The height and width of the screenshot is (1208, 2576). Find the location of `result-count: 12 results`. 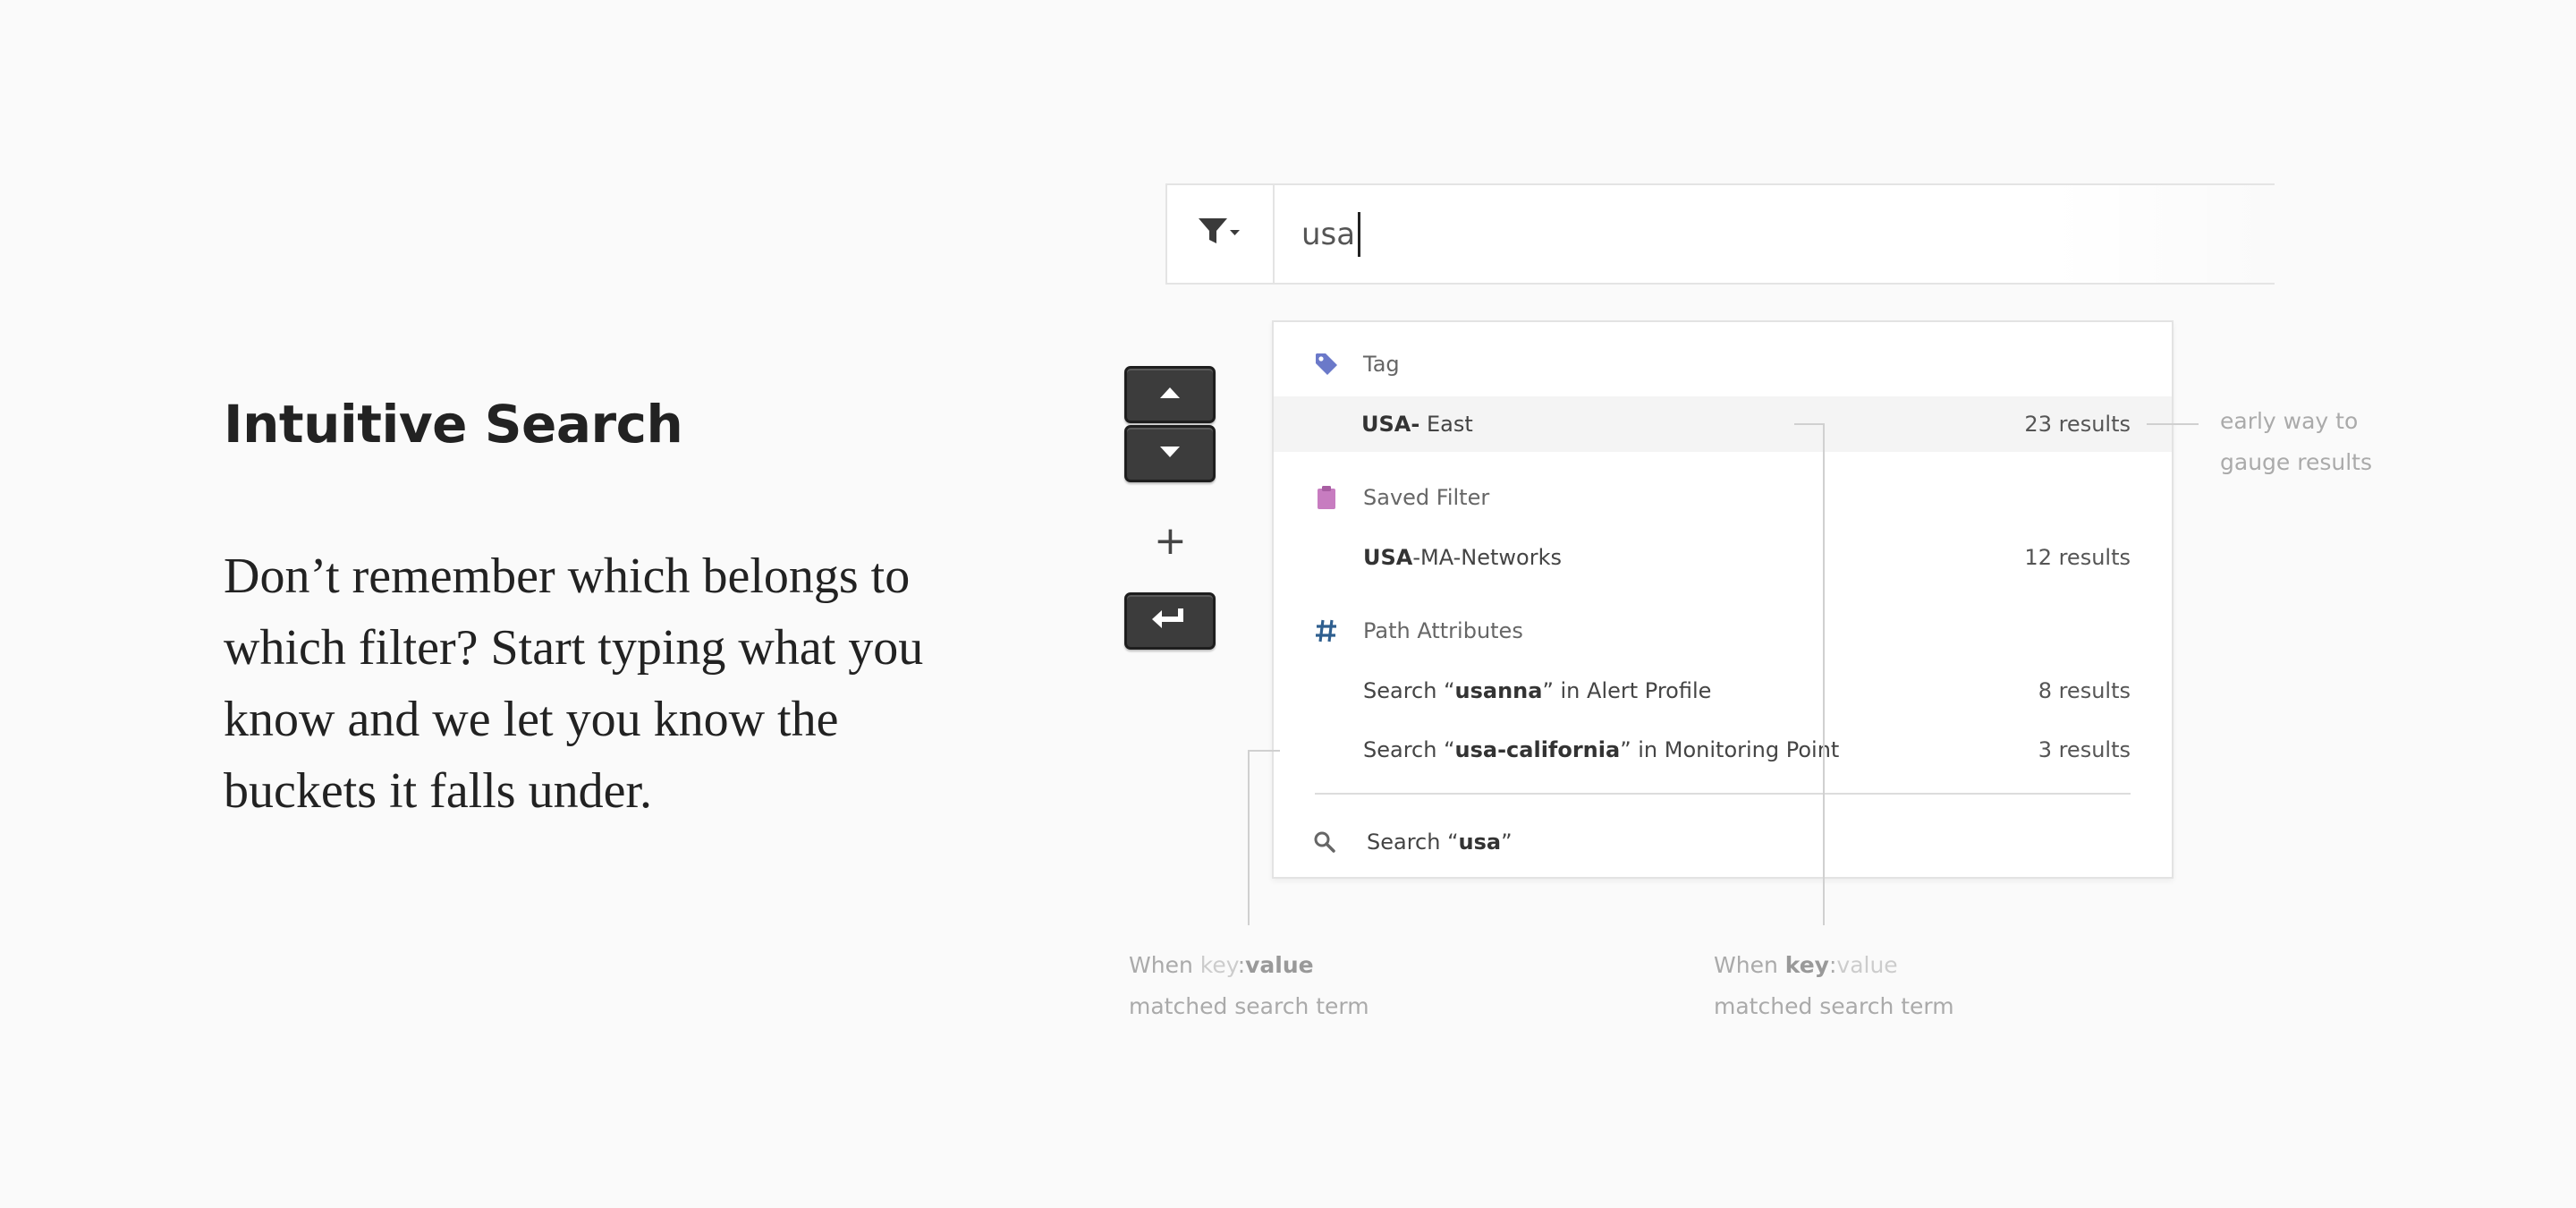

result-count: 12 results is located at coordinates (2077, 557).